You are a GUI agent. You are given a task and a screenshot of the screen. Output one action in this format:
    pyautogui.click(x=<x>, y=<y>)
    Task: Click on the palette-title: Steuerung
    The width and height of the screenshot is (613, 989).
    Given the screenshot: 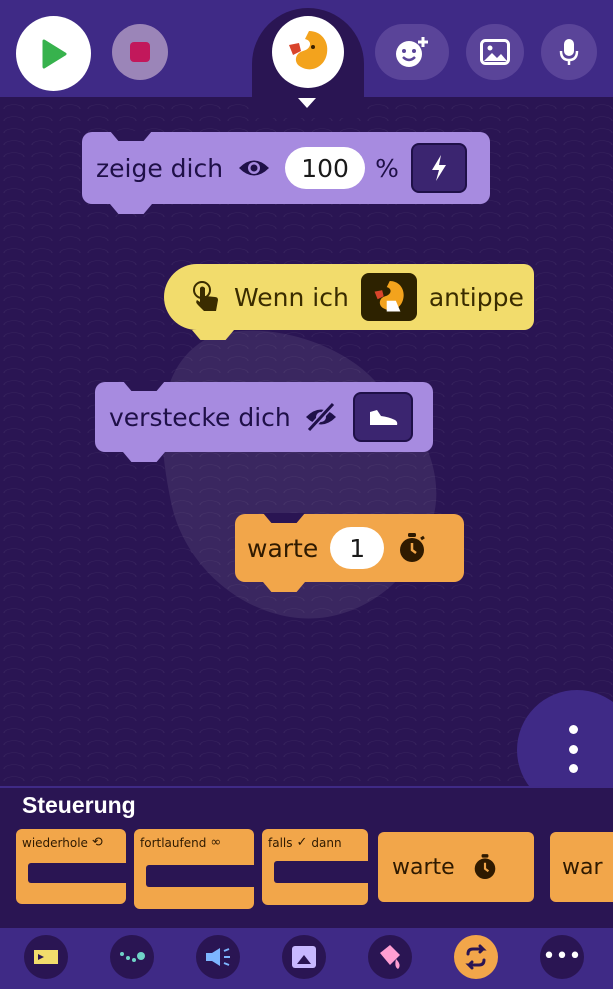 What is the action you would take?
    pyautogui.click(x=79, y=805)
    